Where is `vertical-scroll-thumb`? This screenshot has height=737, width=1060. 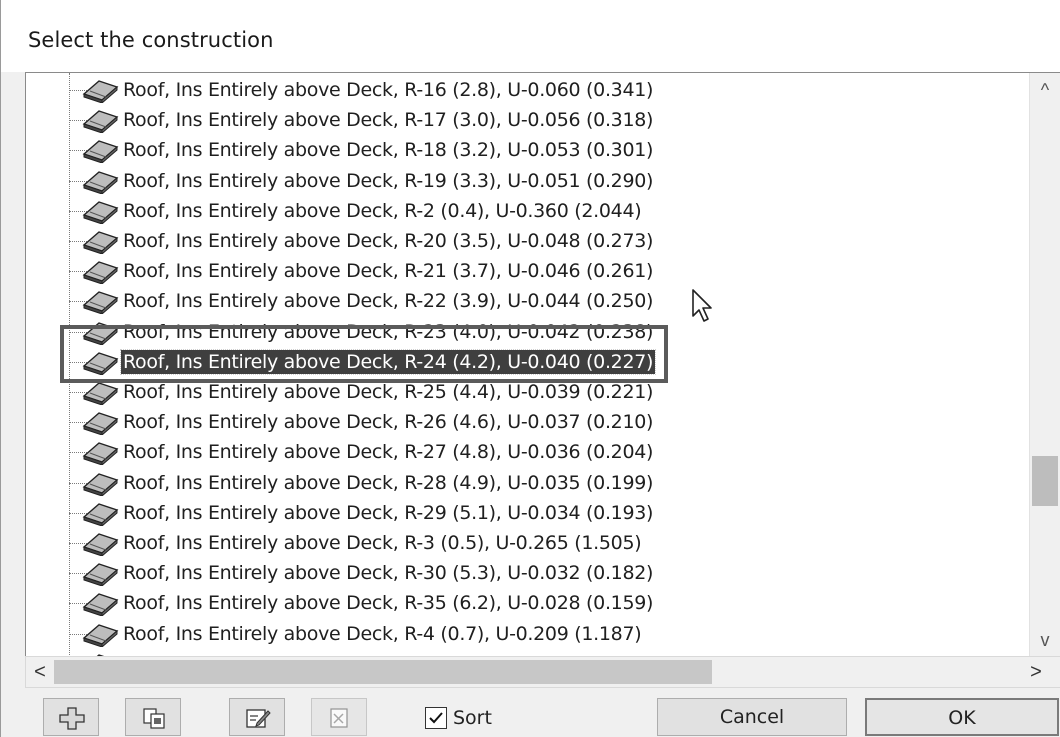 vertical-scroll-thumb is located at coordinates (1045, 481).